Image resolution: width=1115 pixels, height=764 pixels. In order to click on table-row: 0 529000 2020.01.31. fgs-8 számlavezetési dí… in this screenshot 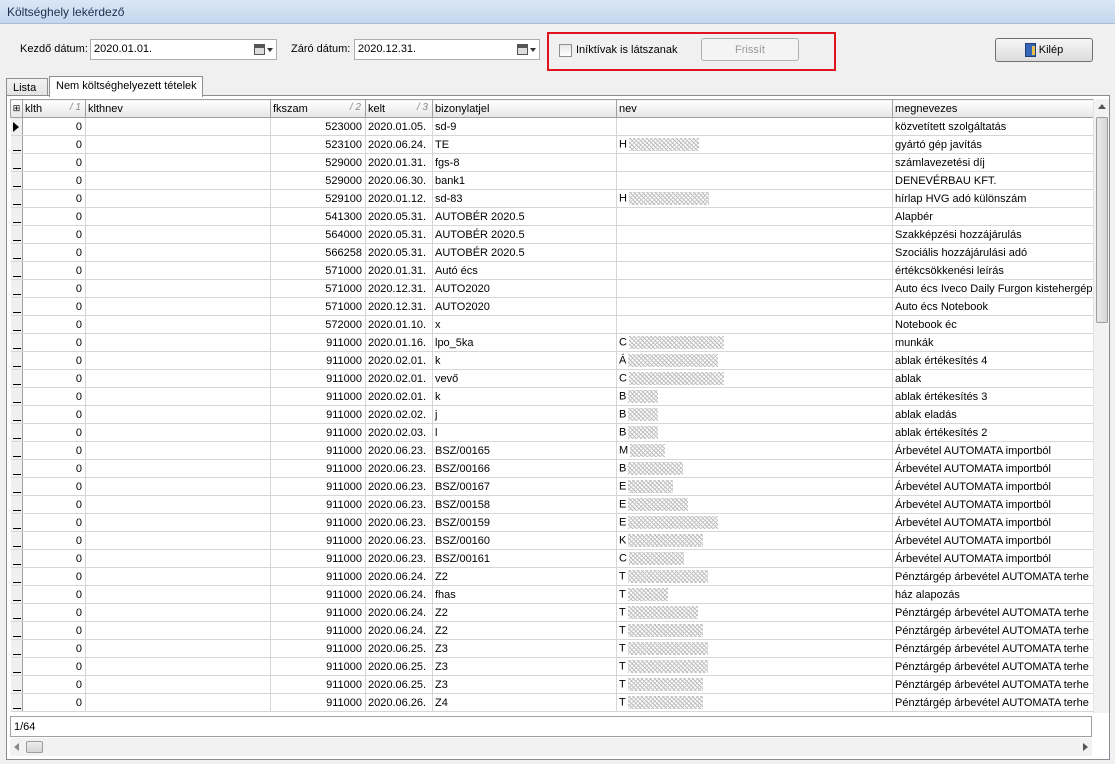, I will do `click(551, 162)`.